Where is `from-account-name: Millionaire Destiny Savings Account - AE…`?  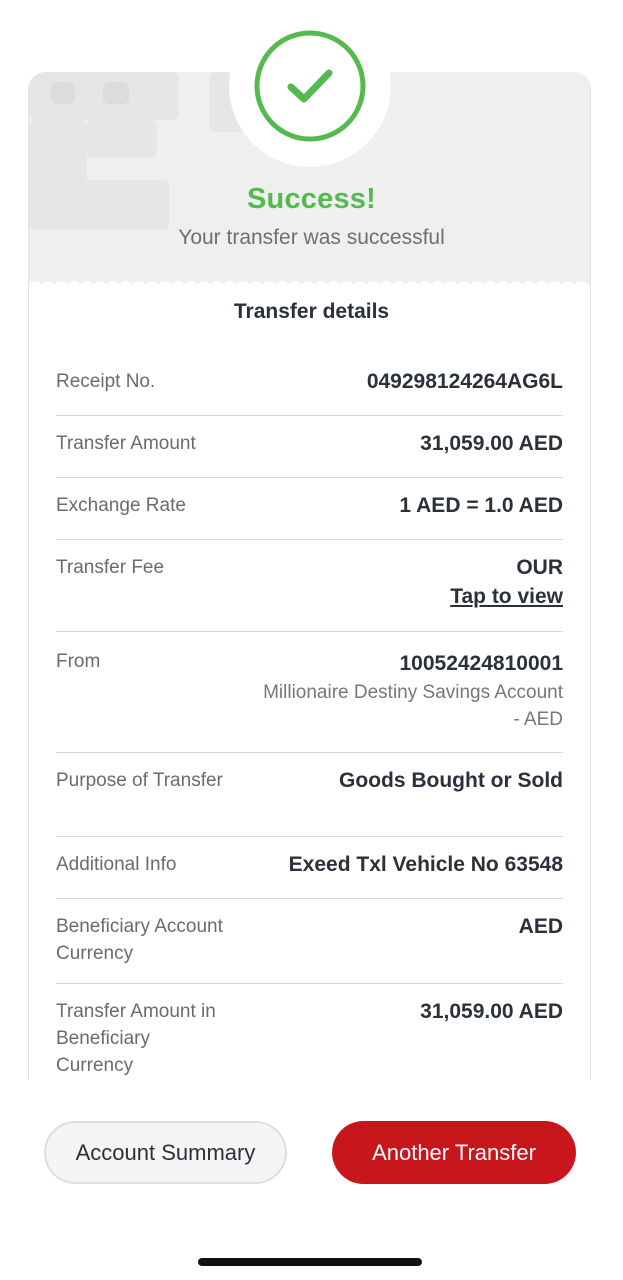
from-account-name: Millionaire Destiny Savings Account - AE… is located at coordinates (413, 706).